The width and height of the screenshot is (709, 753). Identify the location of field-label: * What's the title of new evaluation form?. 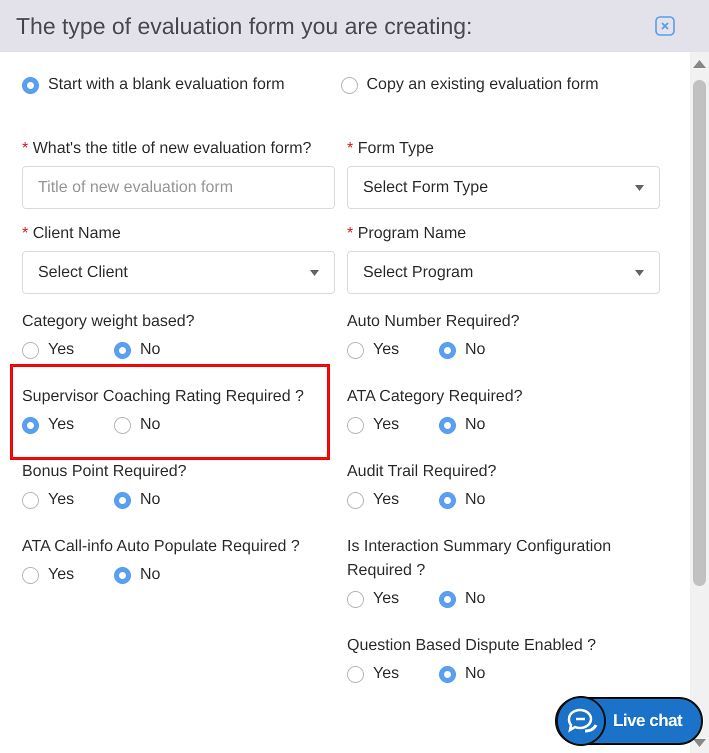
(167, 149).